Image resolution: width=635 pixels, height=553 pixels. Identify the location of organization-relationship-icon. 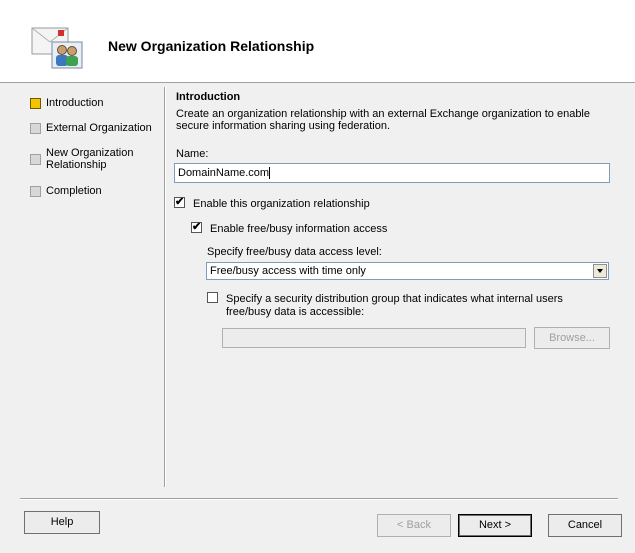
(59, 44).